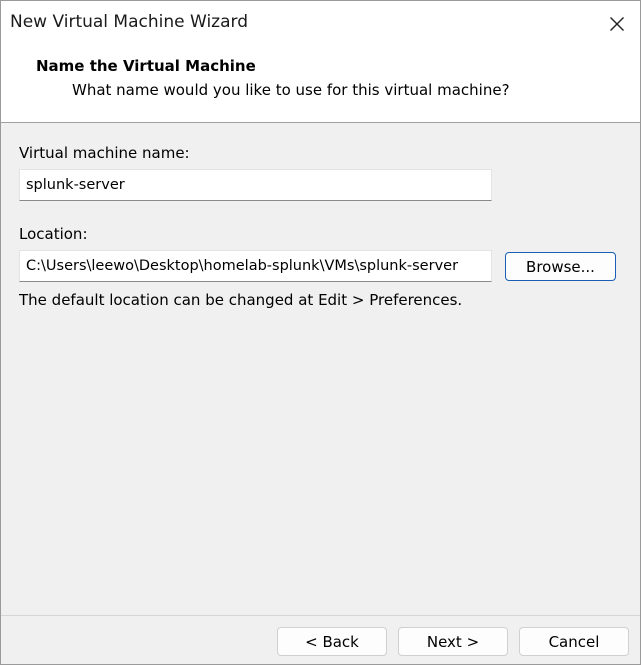  I want to click on window-title: New Virtual Machine Wizard, so click(129, 22).